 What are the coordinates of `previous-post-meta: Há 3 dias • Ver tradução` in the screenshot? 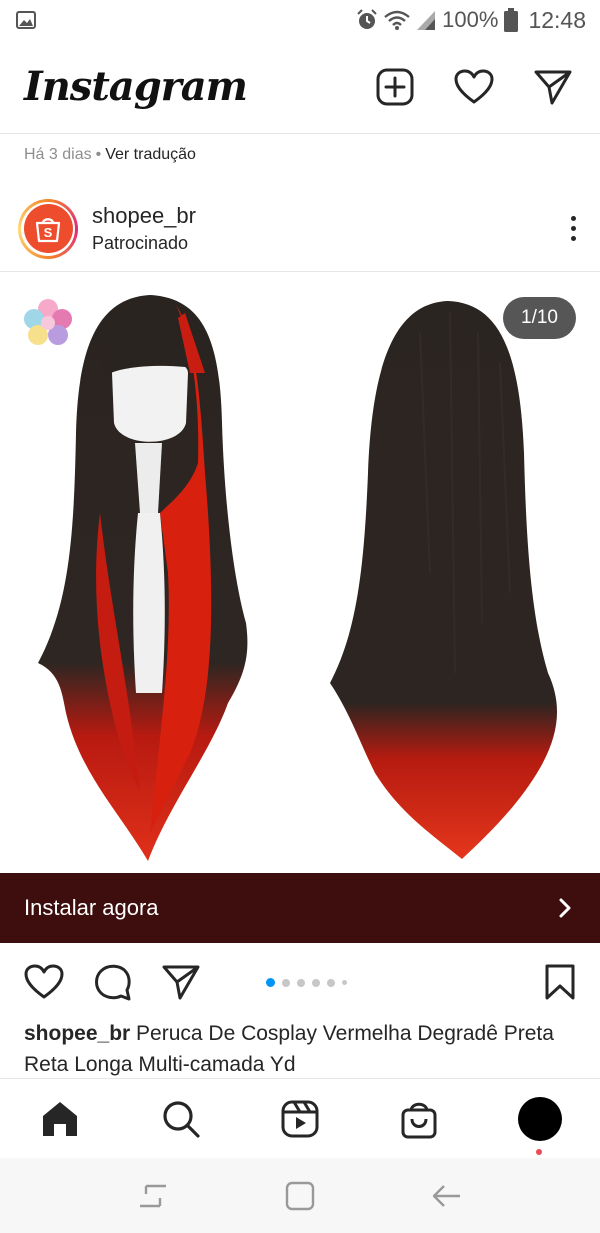 It's located at (110, 155).